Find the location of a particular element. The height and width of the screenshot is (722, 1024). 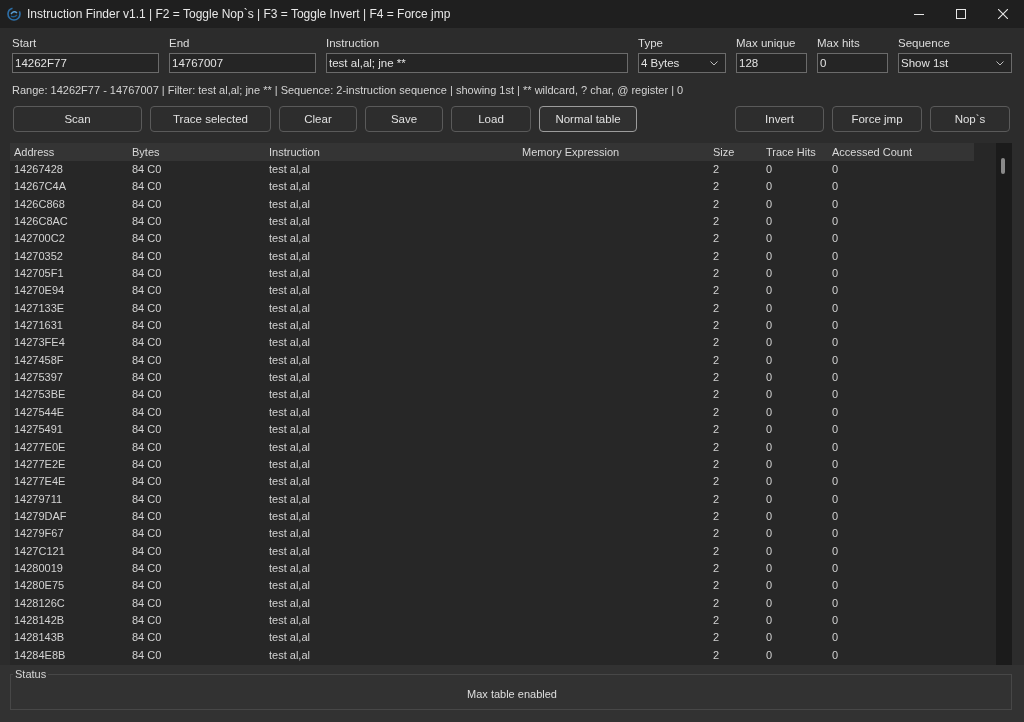

dropdown: Show 1st is located at coordinates (955, 63).